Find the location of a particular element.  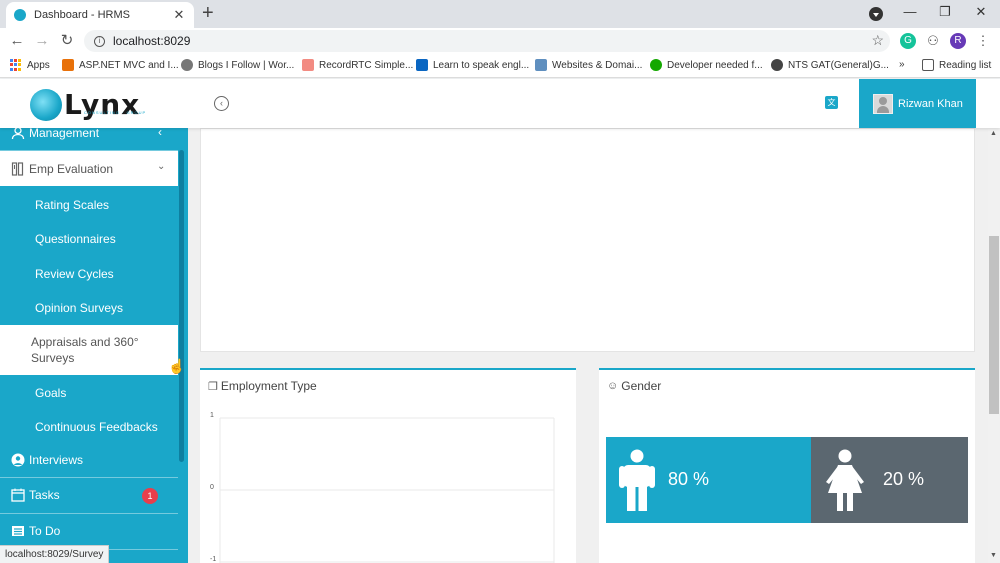

reading-list-icon is located at coordinates (928, 65).